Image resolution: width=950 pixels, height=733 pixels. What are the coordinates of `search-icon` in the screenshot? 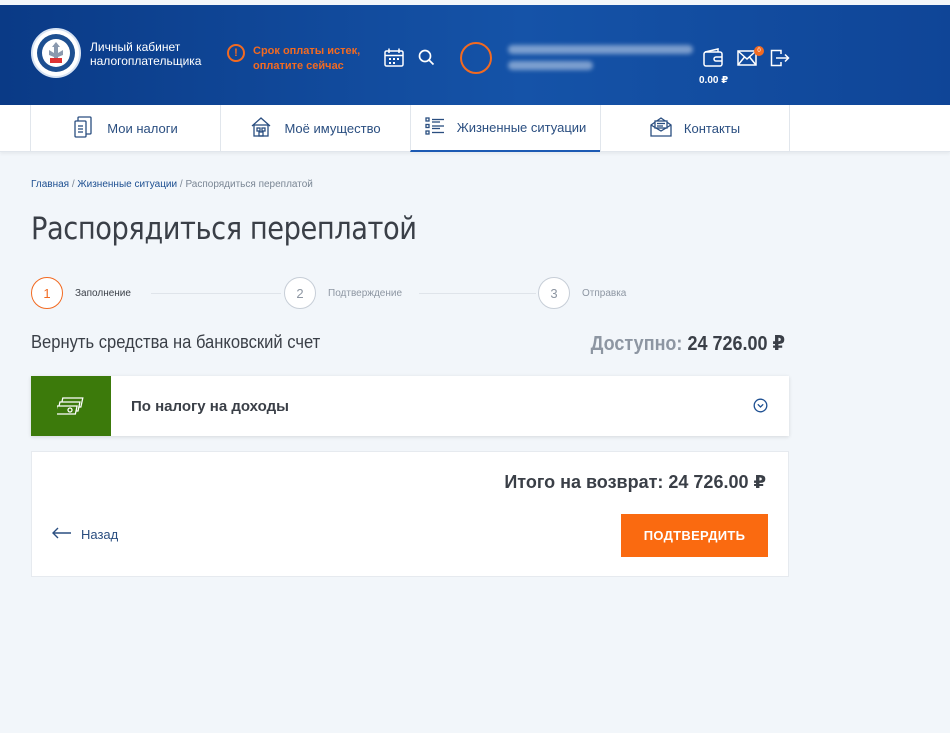 It's located at (426, 60).